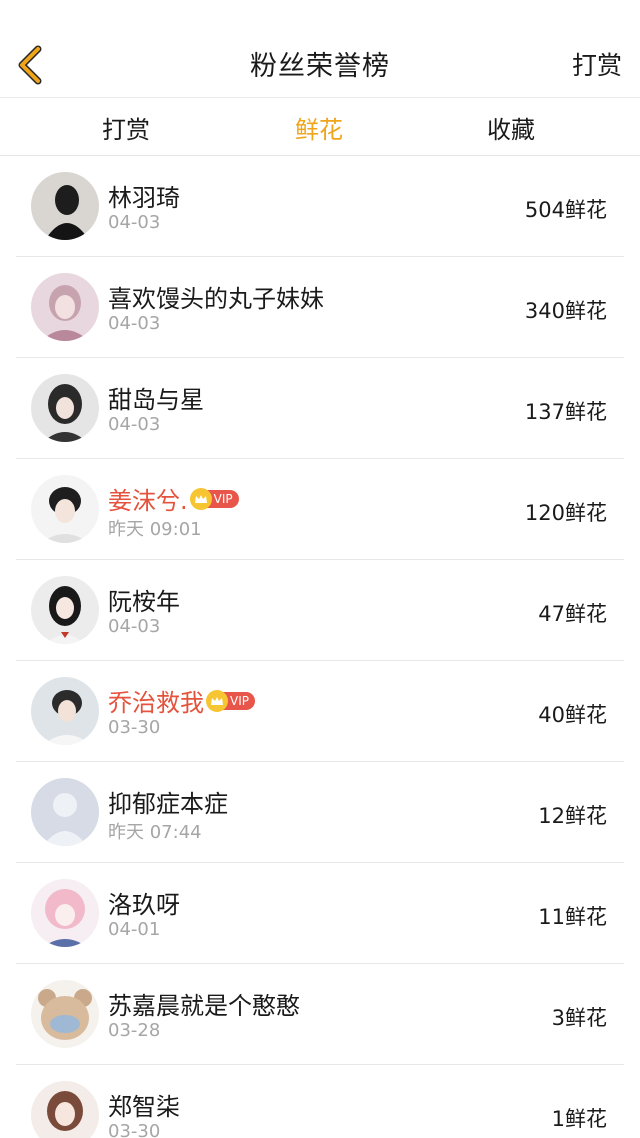 This screenshot has width=640, height=1138. Describe the element at coordinates (572, 715) in the screenshot. I see `flower-count: 40鲜花` at that location.